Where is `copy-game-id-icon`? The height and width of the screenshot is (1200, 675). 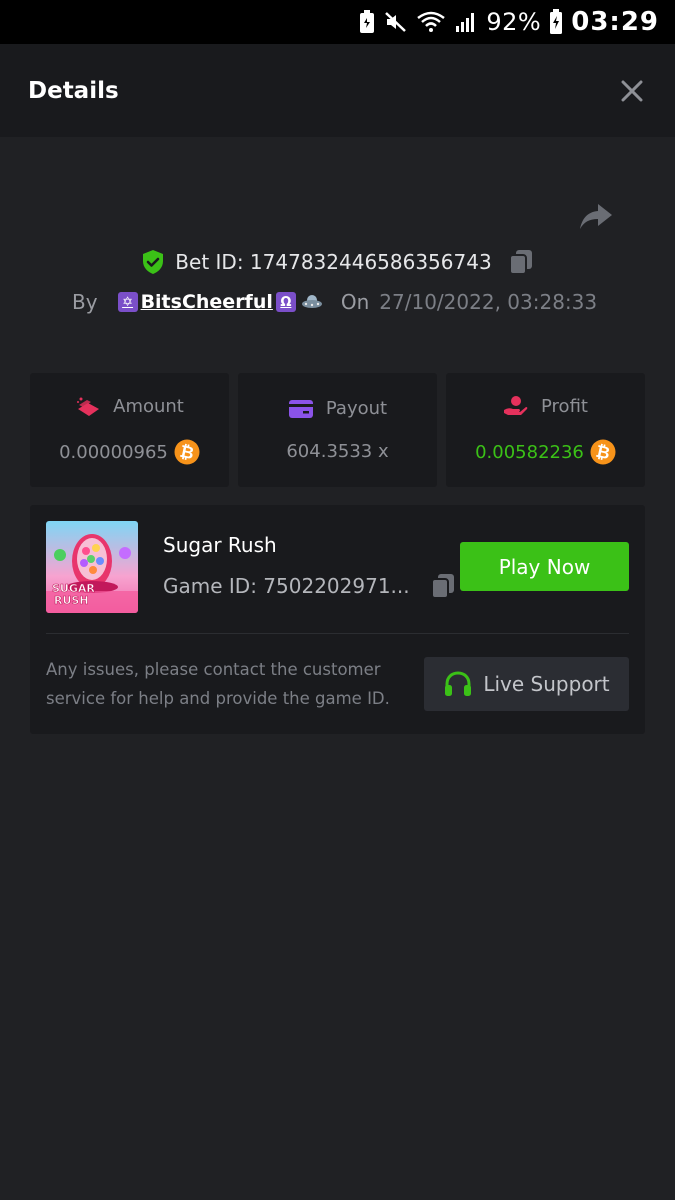 copy-game-id-icon is located at coordinates (443, 586).